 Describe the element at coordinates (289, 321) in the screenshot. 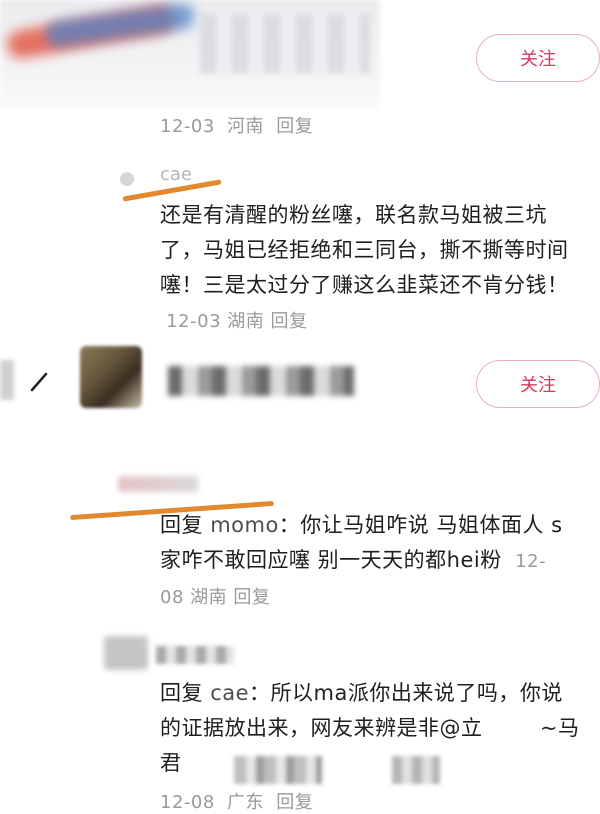

I see `comment-1-reply-link: 回复` at that location.